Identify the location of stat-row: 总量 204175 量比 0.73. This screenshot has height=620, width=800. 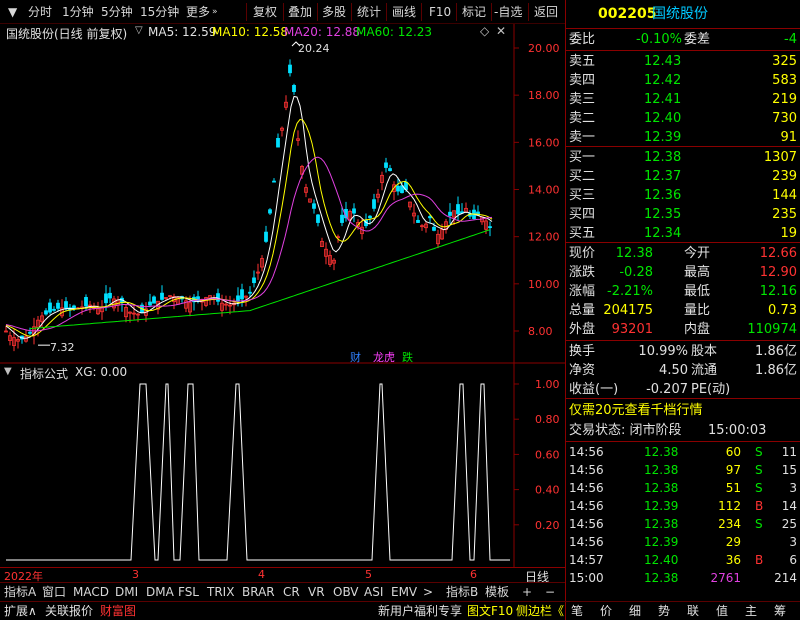
(683, 310).